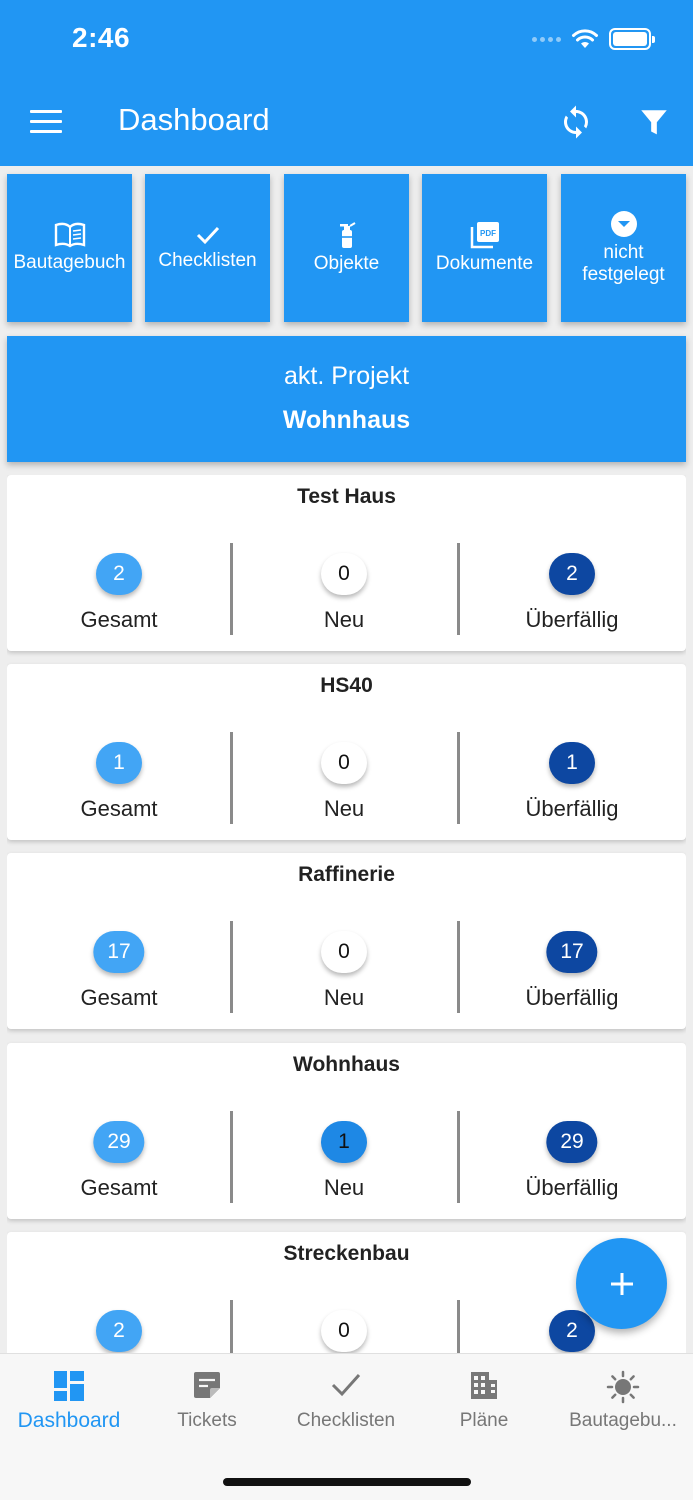  What do you see at coordinates (576, 122) in the screenshot?
I see `refresh-icon` at bounding box center [576, 122].